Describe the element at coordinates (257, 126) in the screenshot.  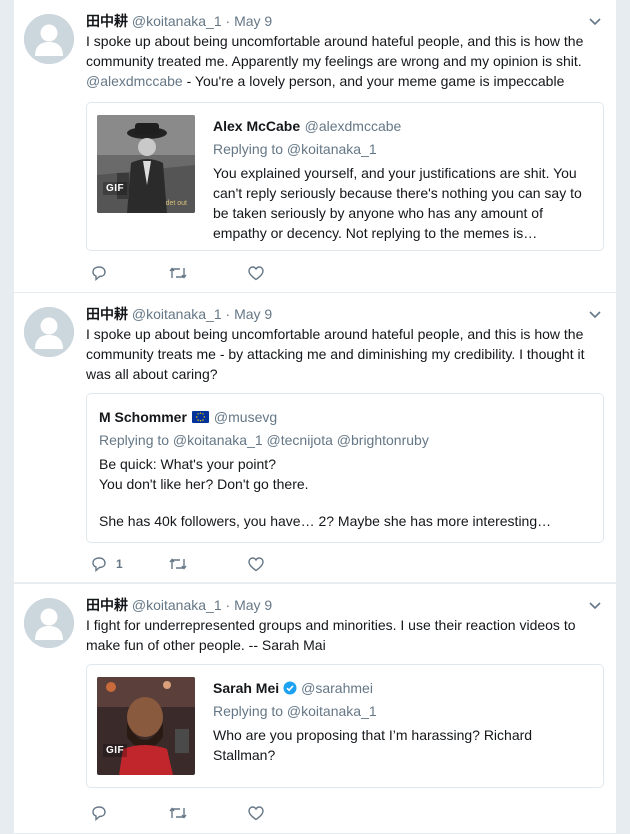
I see `quoted-author-name: Alex McCabe` at that location.